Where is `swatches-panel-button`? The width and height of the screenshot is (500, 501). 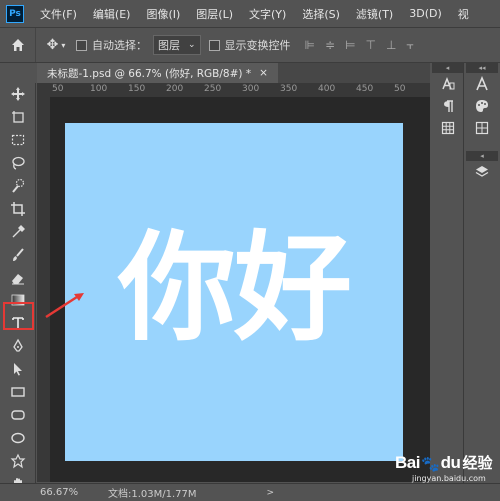
swatches-panel-button is located at coordinates (482, 106).